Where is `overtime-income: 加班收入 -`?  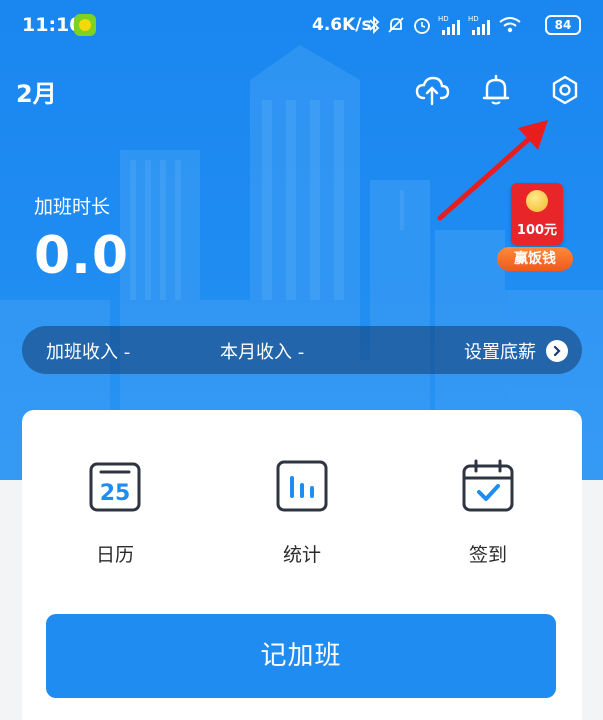
overtime-income: 加班收入 - is located at coordinates (88, 352).